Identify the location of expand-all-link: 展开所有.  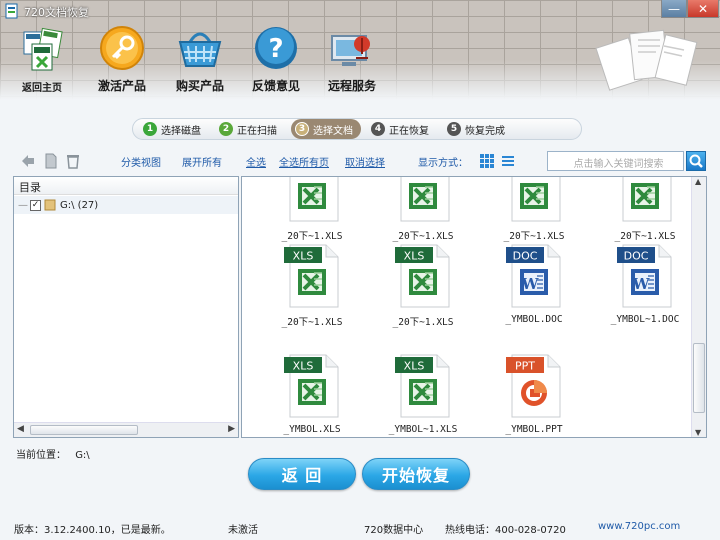
(202, 161).